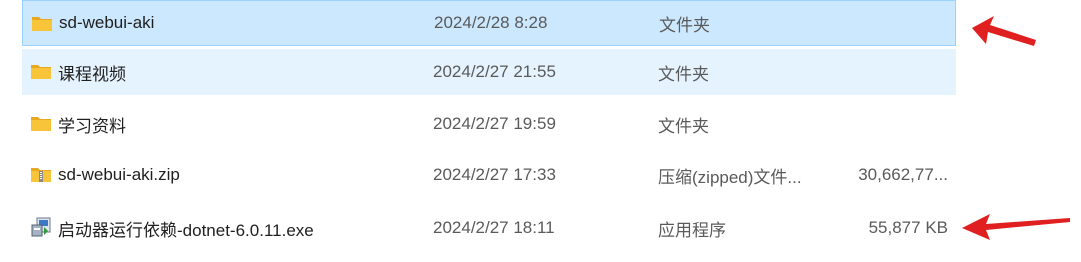  I want to click on installer-exe-icon, so click(41, 227).